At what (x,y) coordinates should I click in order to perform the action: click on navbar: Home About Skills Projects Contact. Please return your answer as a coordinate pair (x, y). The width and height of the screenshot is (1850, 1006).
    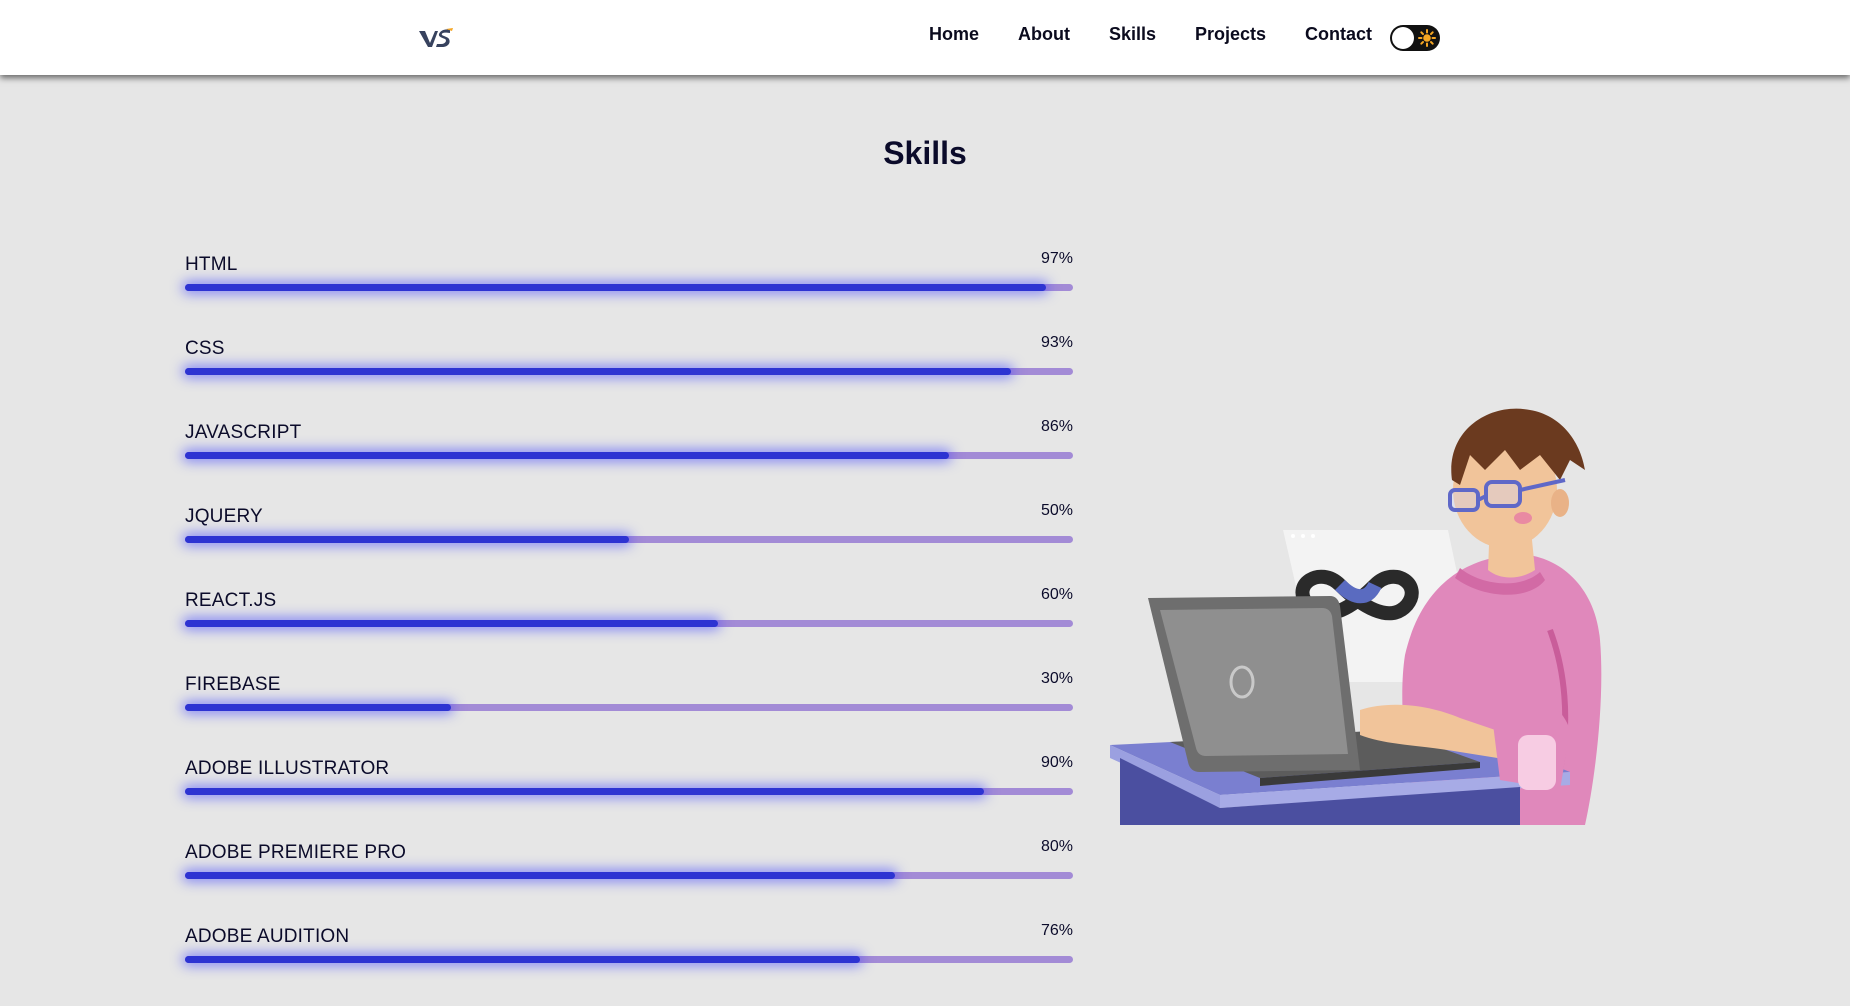
    Looking at the image, I should click on (925, 37).